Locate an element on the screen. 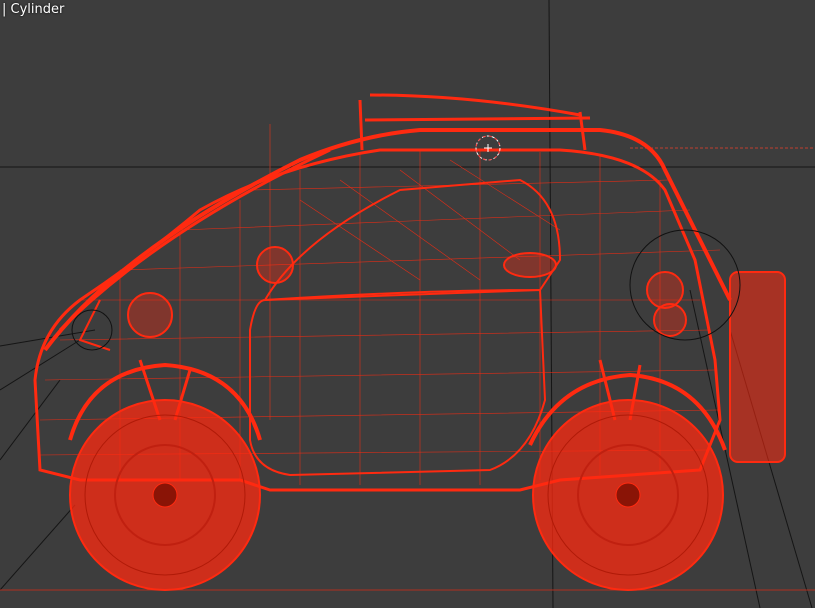 This screenshot has width=815, height=608. front-wheel is located at coordinates (165, 495).